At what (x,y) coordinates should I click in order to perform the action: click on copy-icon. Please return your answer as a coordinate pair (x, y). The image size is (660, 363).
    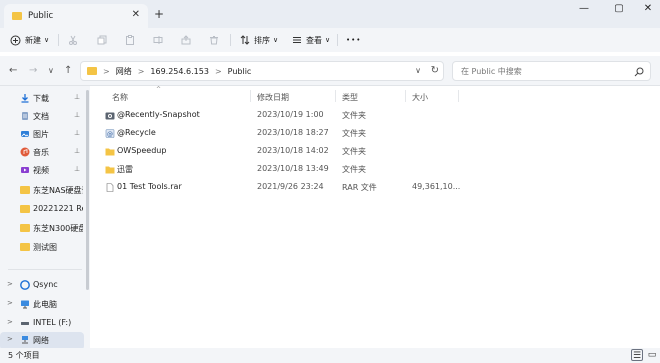
    Looking at the image, I should click on (102, 40).